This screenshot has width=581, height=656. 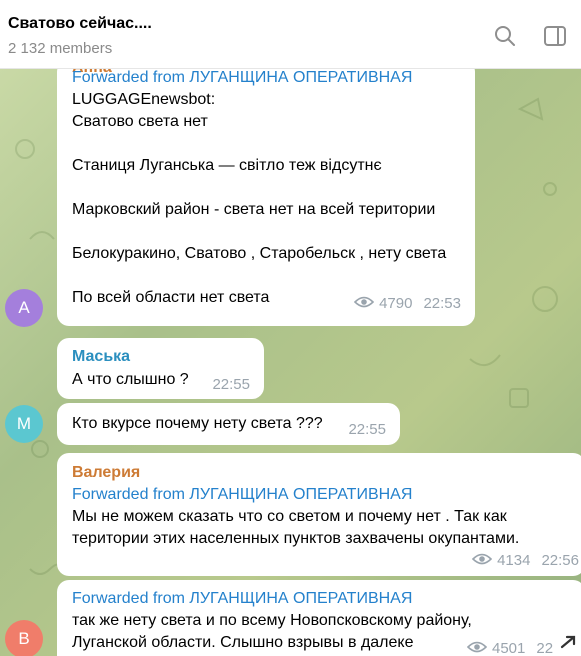 I want to click on chat-header: Сватово сейчас.... 2 132 members, so click(x=290, y=34).